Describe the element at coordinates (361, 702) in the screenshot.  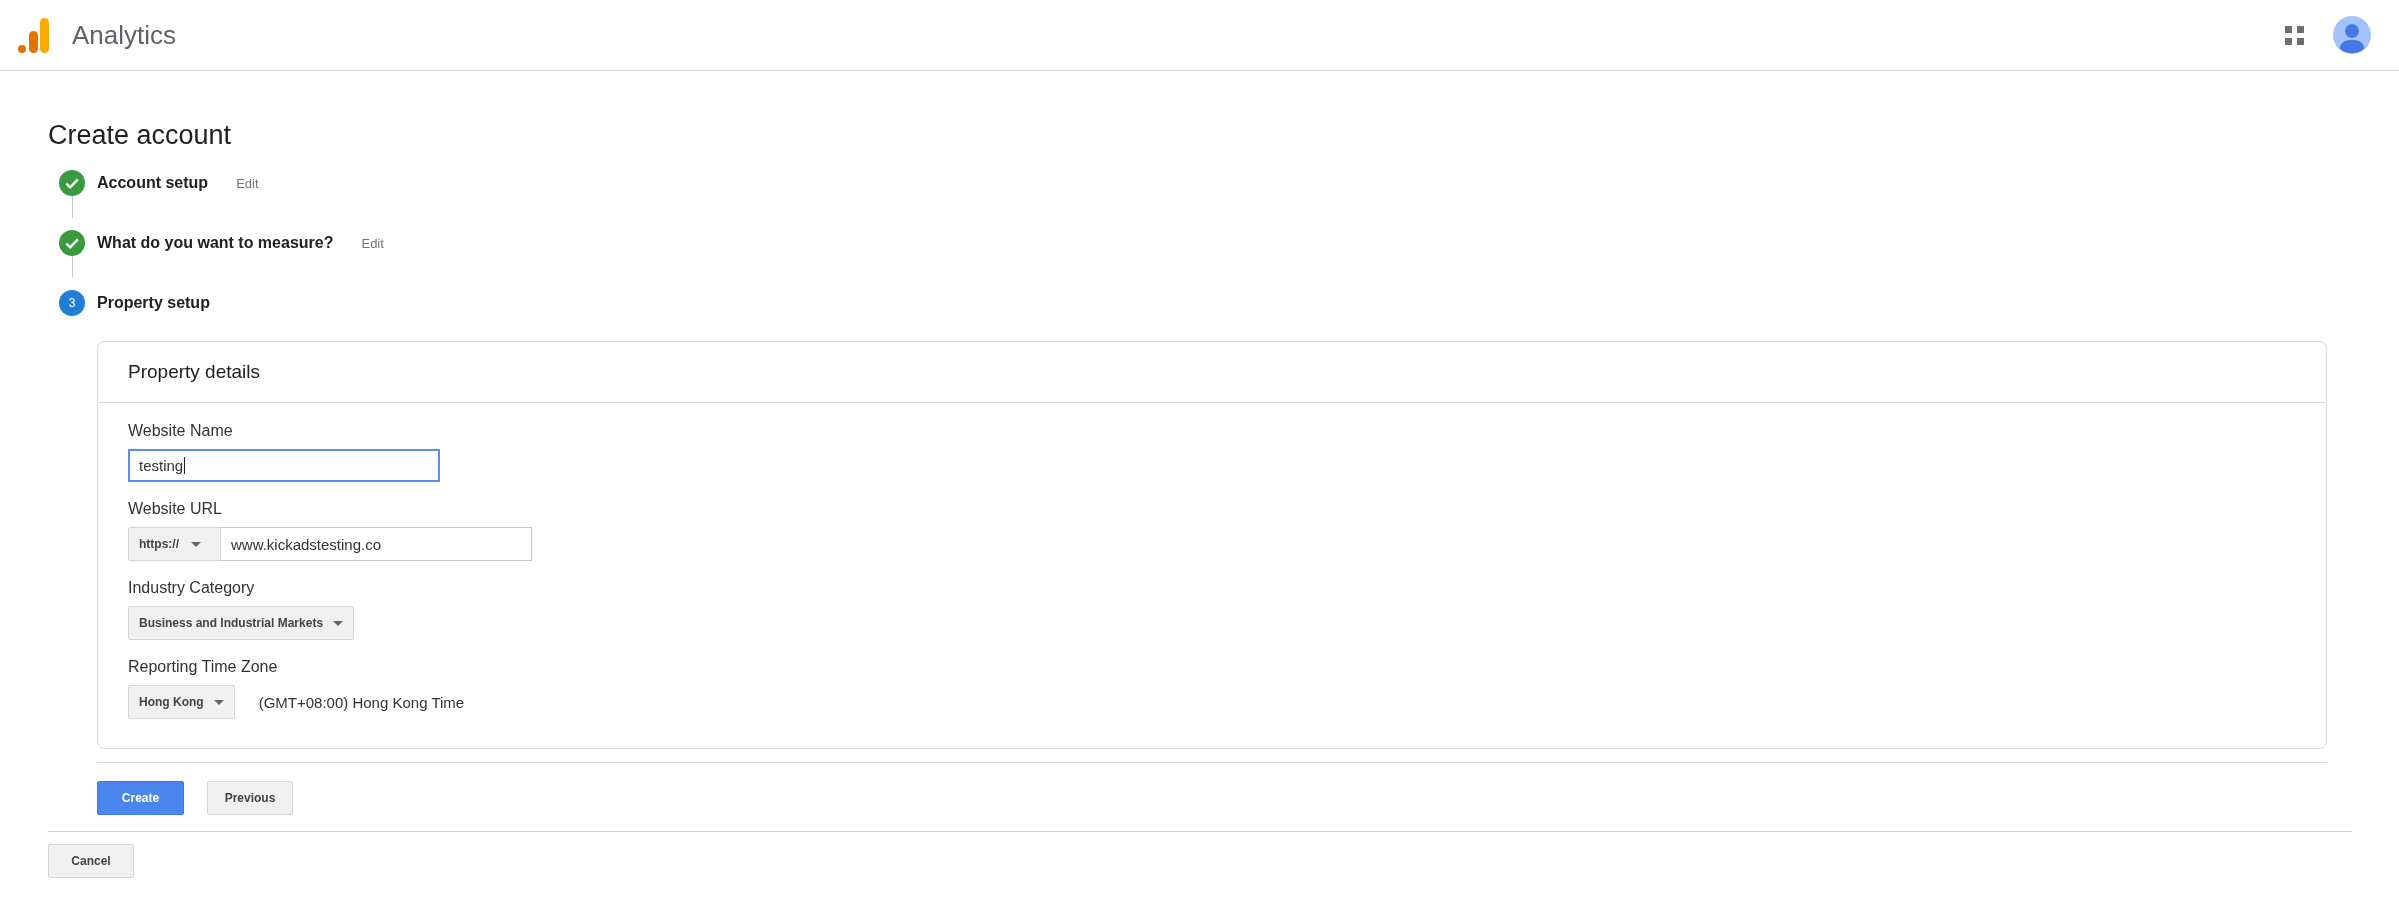
I see `field-note: (GMT+08:00) Hong Kong Time` at that location.